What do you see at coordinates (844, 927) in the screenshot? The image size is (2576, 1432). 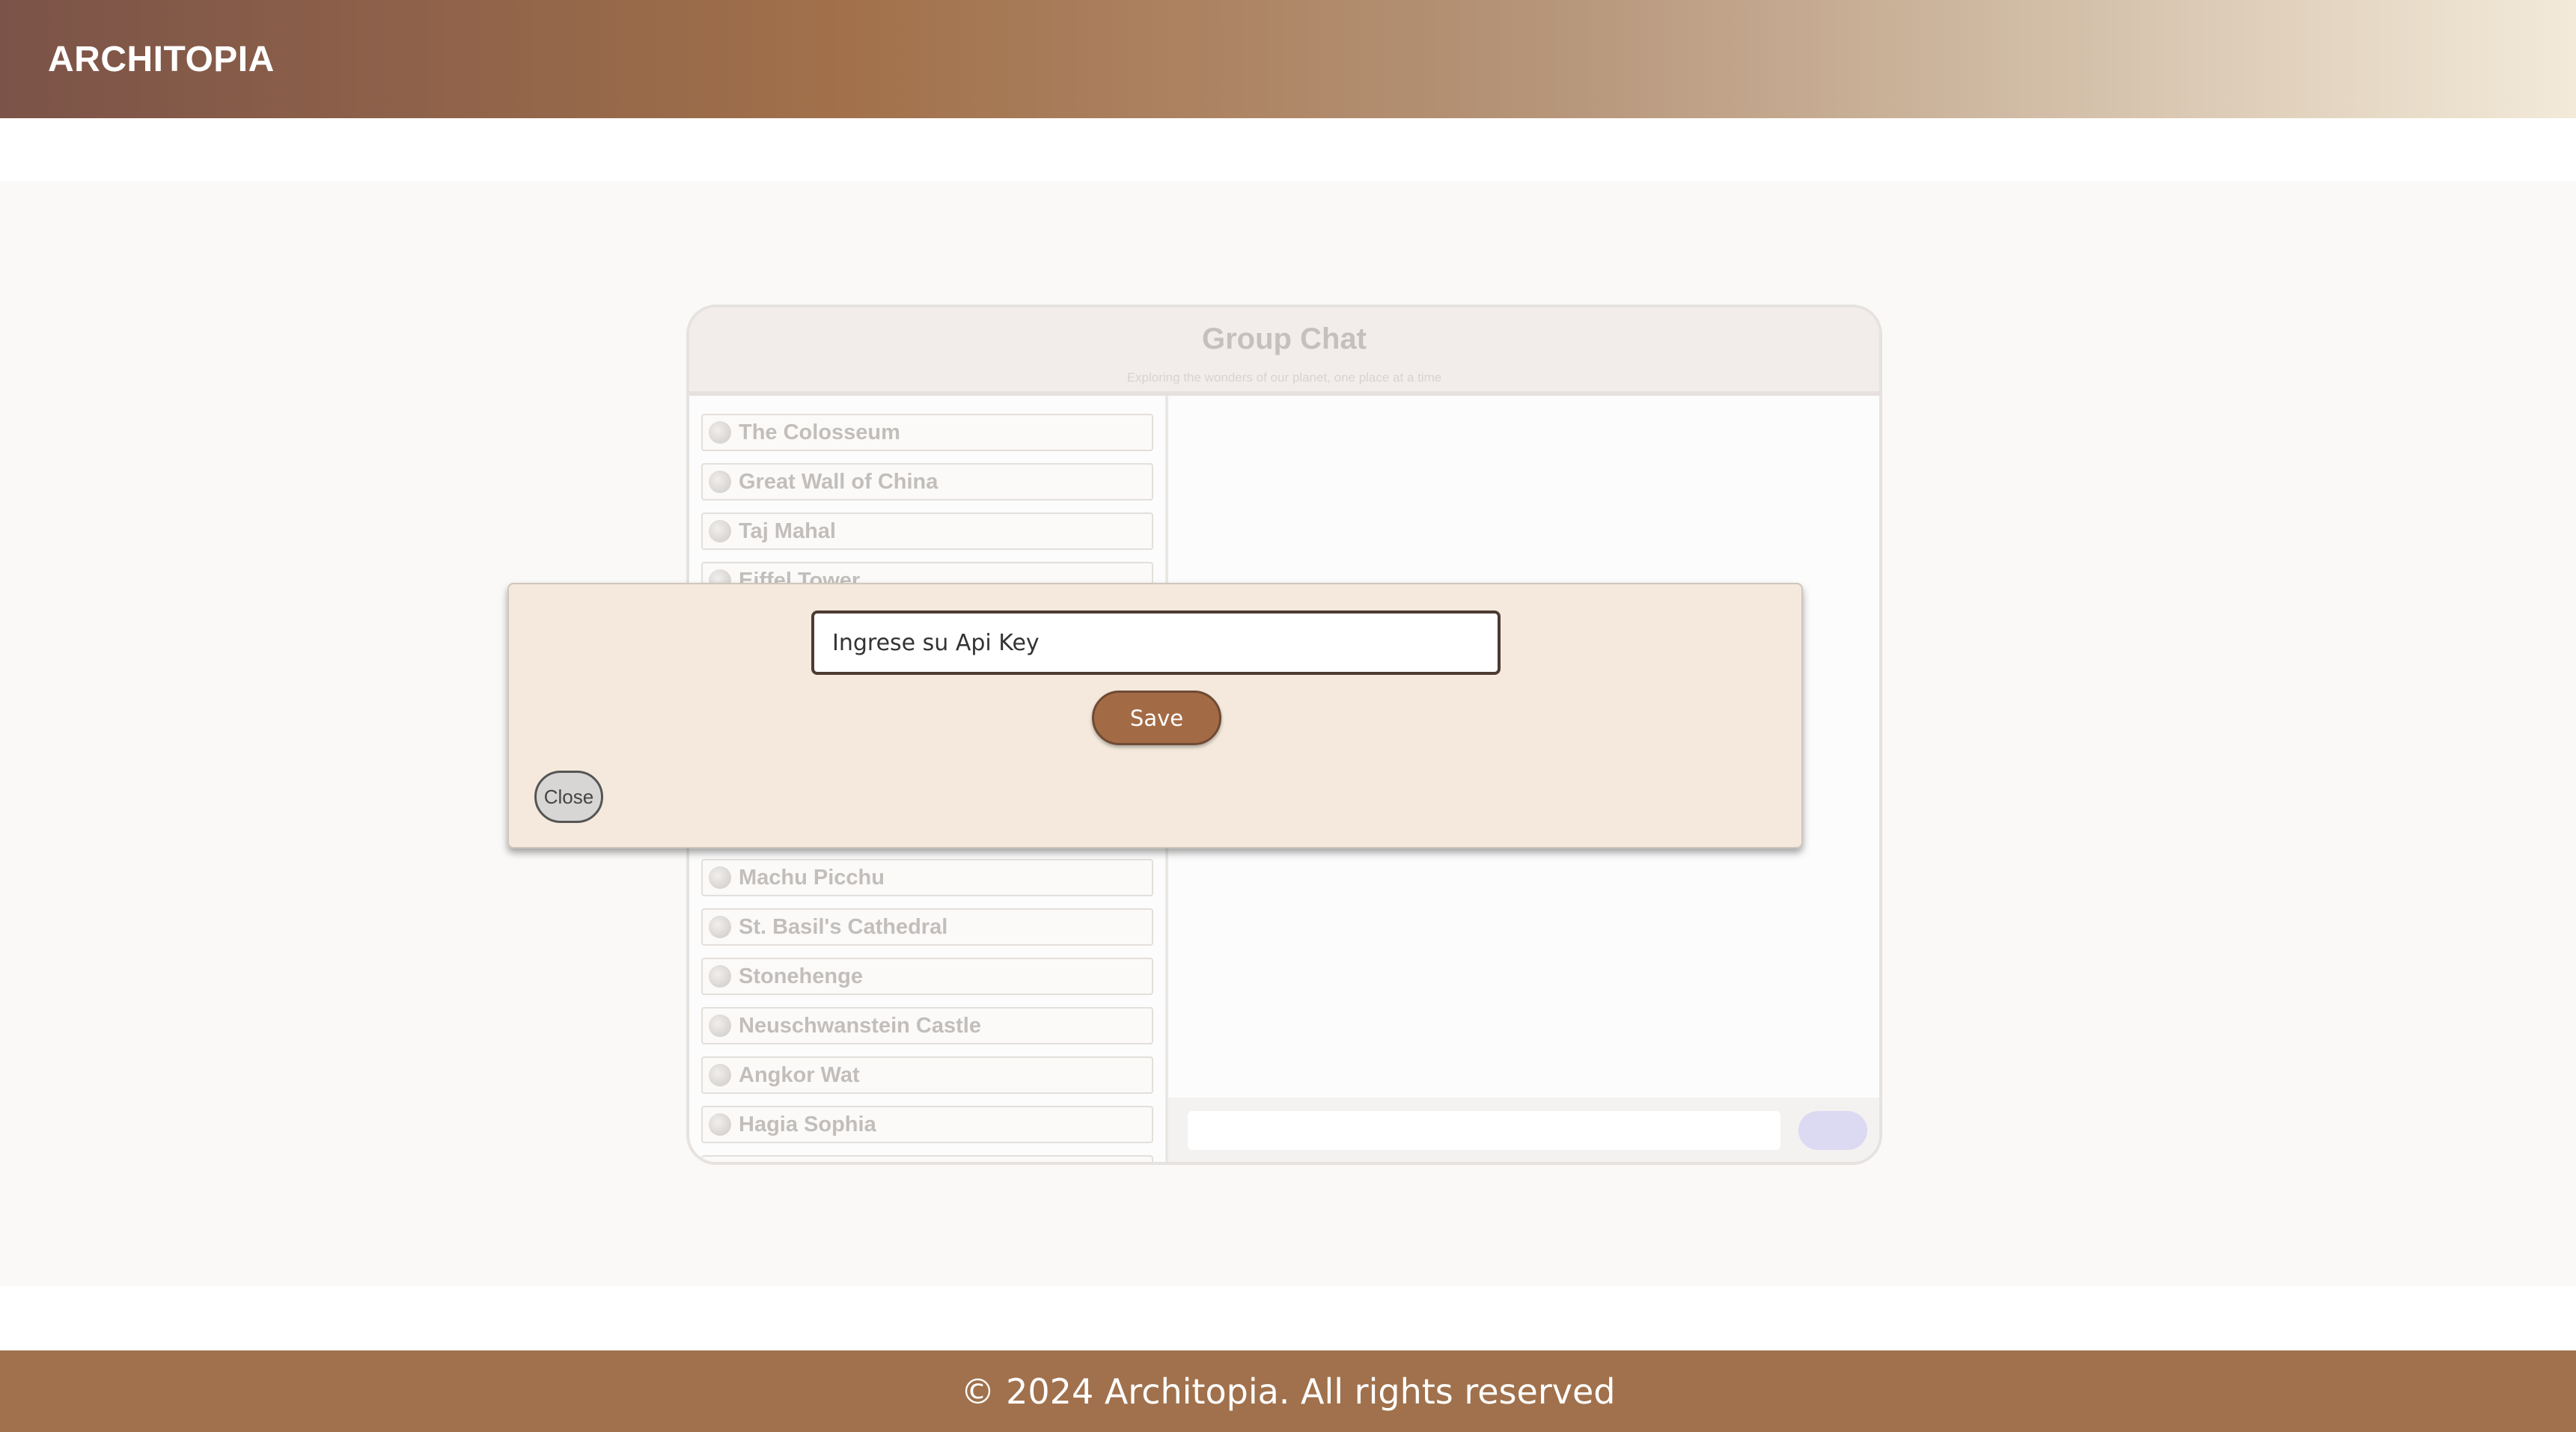 I see `place-label: St. Basil's Cathedral` at bounding box center [844, 927].